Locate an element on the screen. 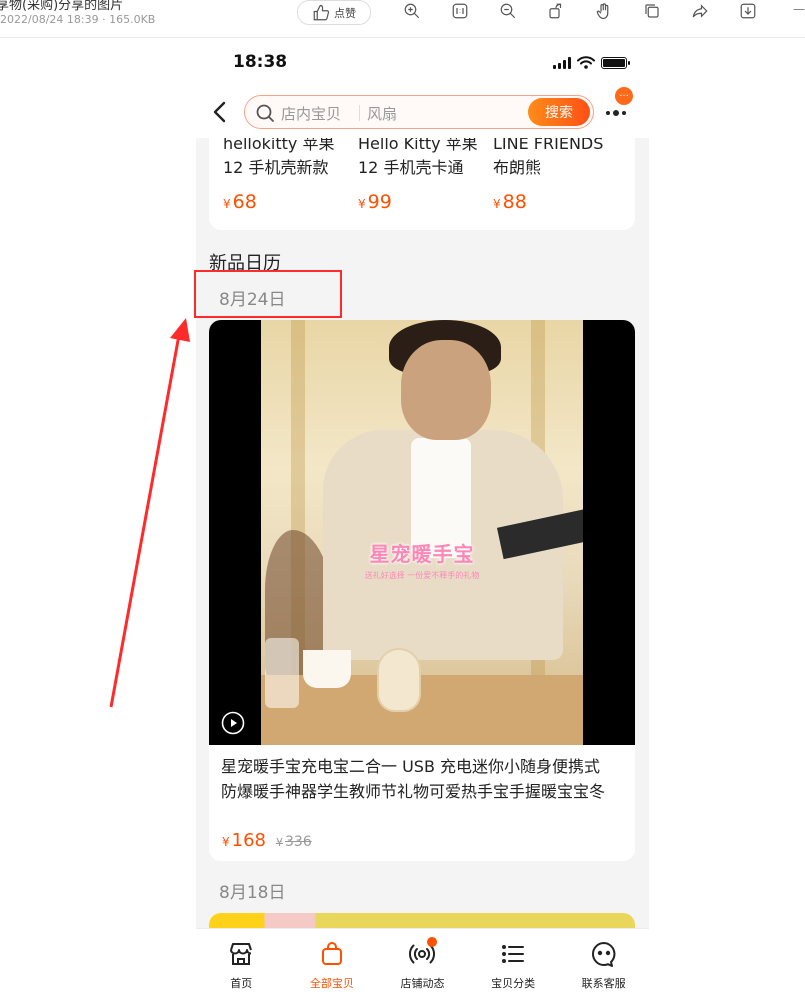  product-title: 12 手机壳卡通 is located at coordinates (411, 167).